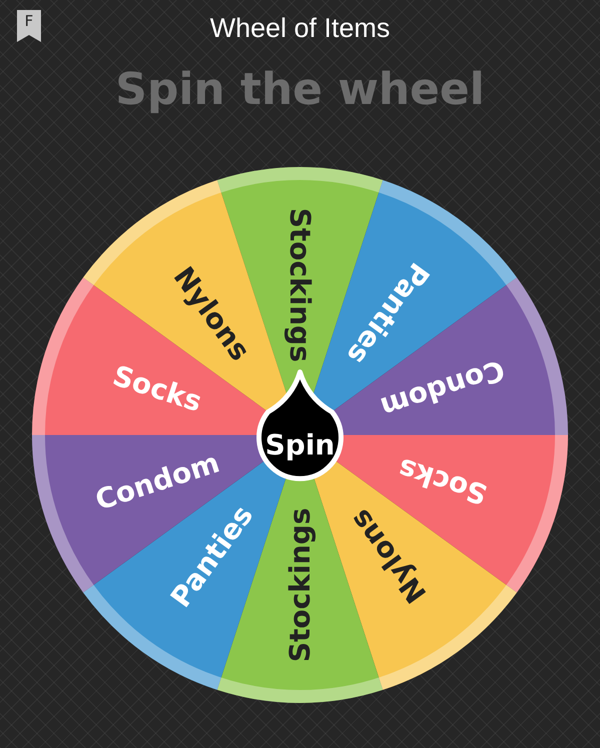  What do you see at coordinates (29, 26) in the screenshot?
I see `app-logo: F` at bounding box center [29, 26].